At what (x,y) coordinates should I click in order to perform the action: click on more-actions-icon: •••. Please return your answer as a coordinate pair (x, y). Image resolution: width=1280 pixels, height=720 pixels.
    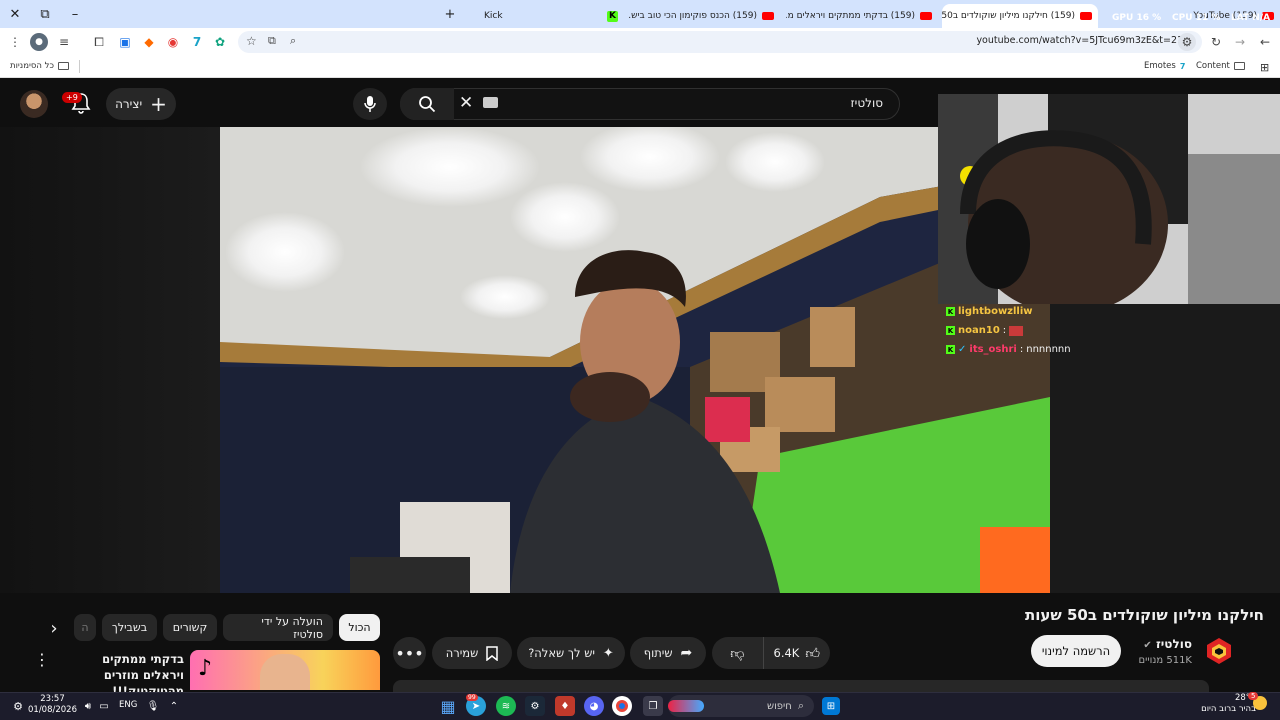
    Looking at the image, I should click on (409, 653).